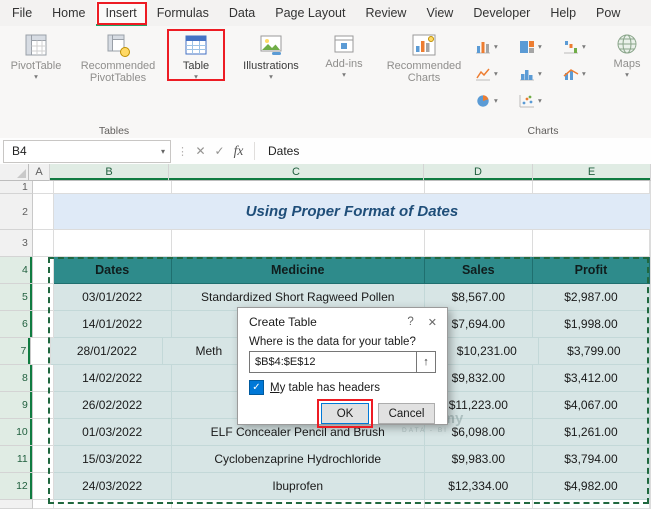  I want to click on cell-A13, so click(43, 504).